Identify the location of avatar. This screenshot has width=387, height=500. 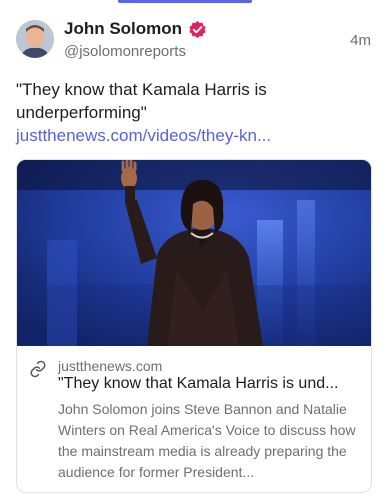
(35, 39).